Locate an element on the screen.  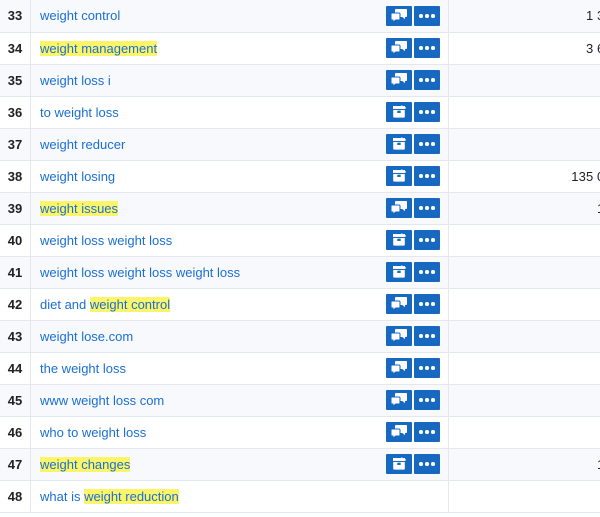
row-index: 47 is located at coordinates (15, 464).